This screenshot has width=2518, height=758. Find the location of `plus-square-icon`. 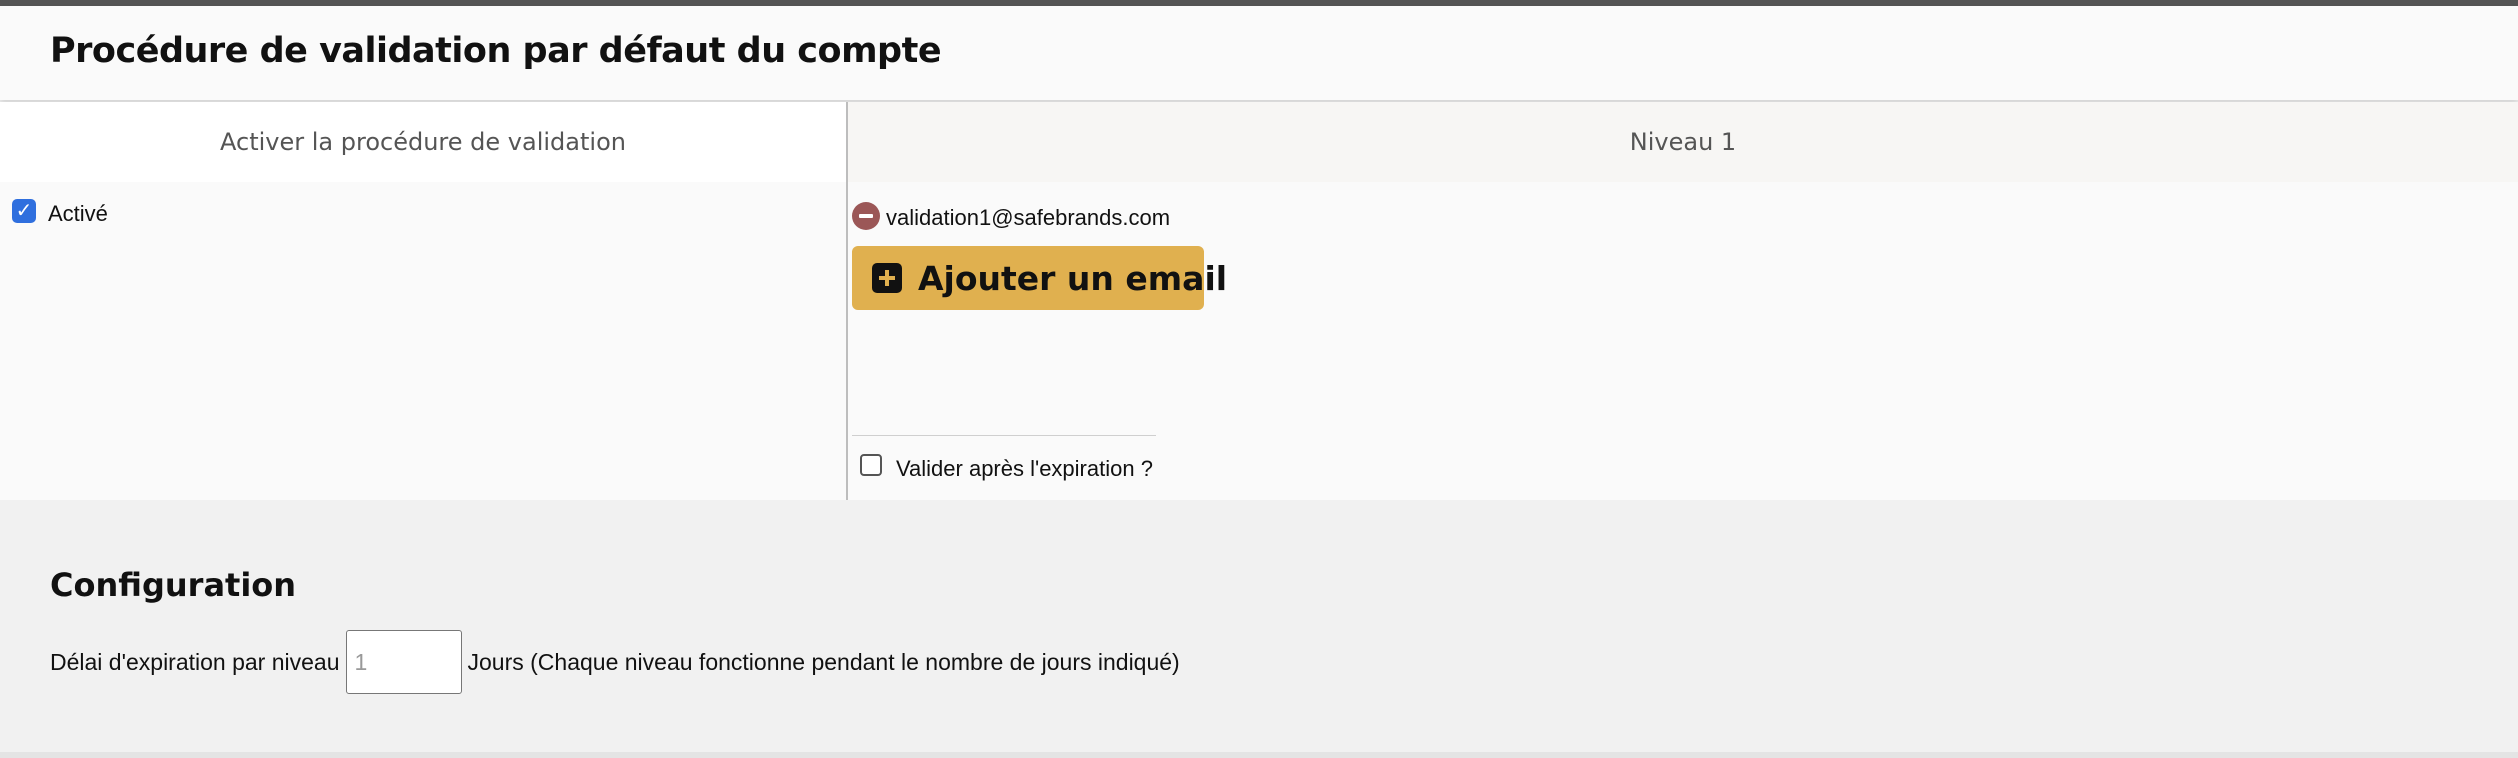

plus-square-icon is located at coordinates (887, 278).